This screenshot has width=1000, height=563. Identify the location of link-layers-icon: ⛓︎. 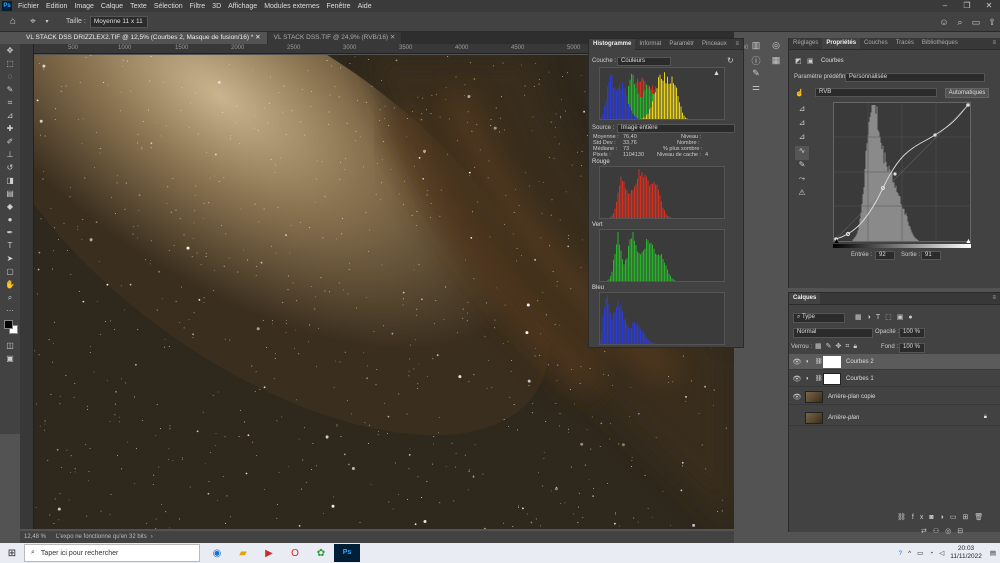
(904, 517).